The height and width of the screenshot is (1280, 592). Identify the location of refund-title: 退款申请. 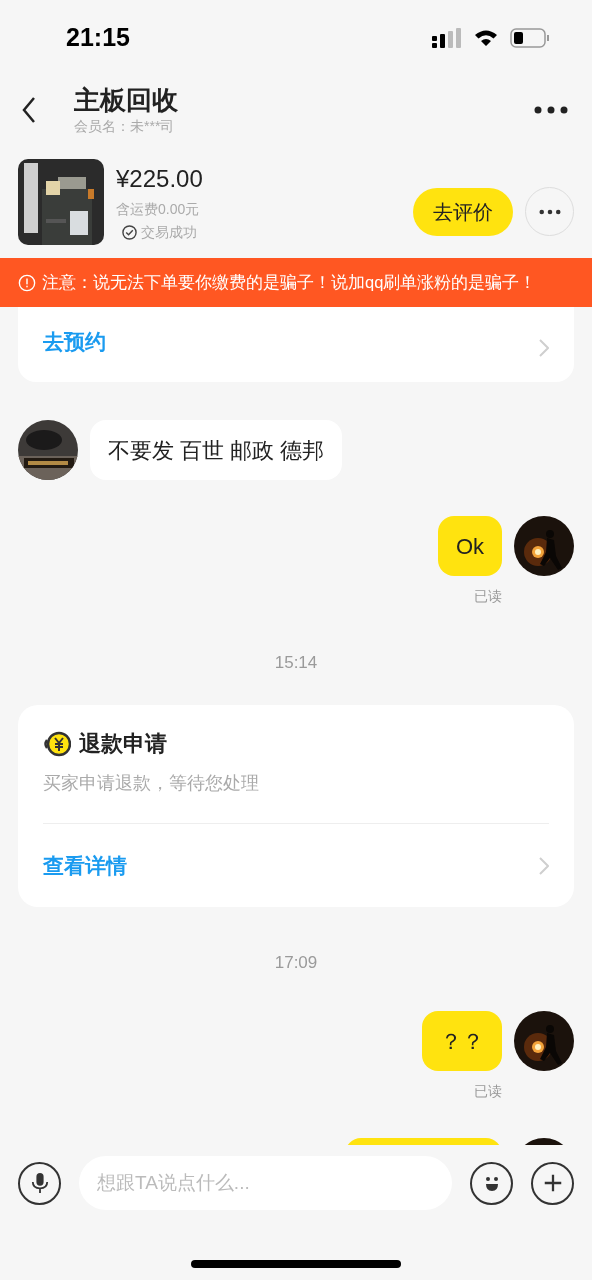
(123, 744).